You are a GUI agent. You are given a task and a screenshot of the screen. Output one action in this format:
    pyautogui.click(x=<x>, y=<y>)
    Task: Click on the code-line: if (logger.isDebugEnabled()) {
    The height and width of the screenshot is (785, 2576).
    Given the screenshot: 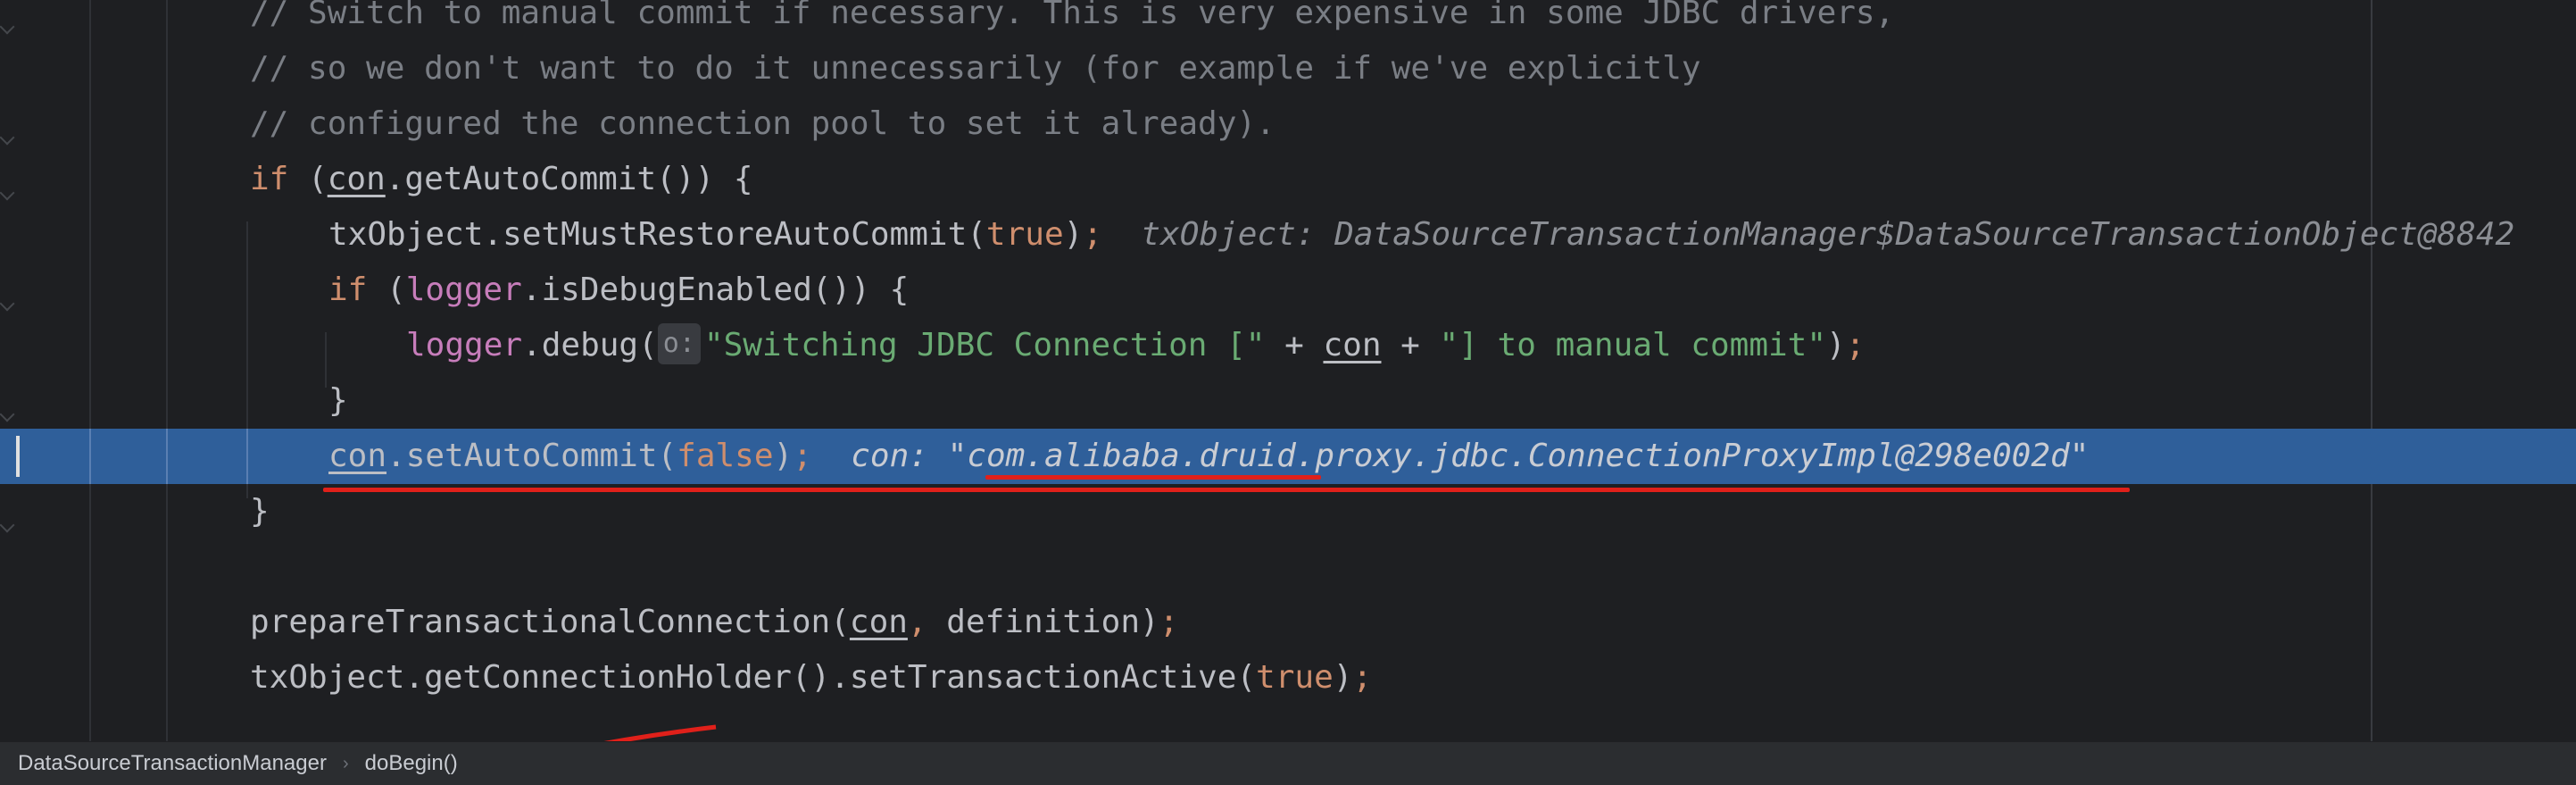 What is the action you would take?
    pyautogui.click(x=1288, y=290)
    